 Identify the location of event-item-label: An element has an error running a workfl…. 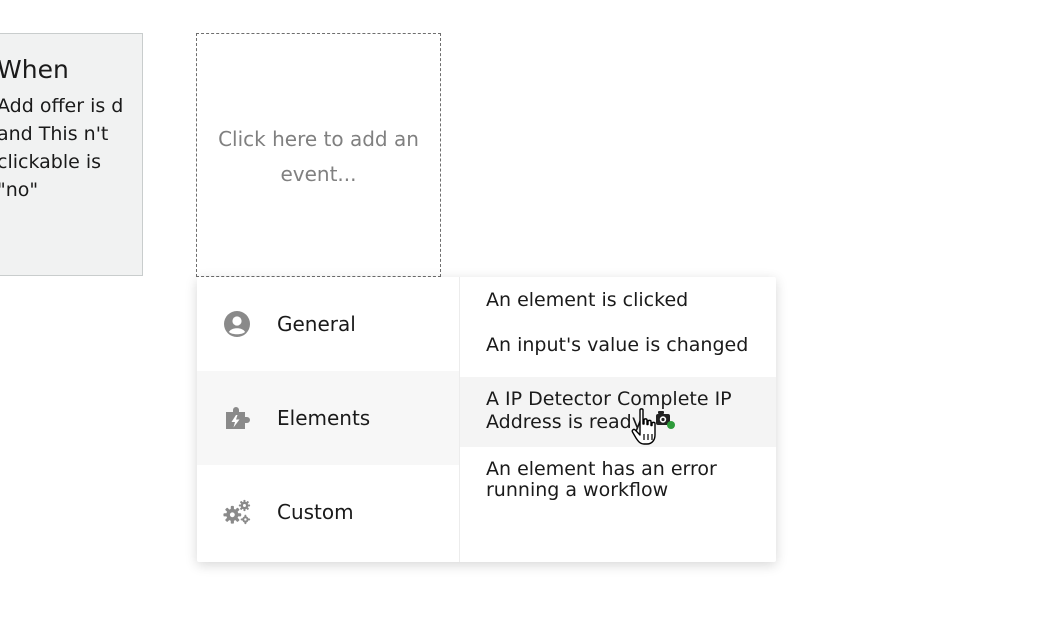
(601, 479).